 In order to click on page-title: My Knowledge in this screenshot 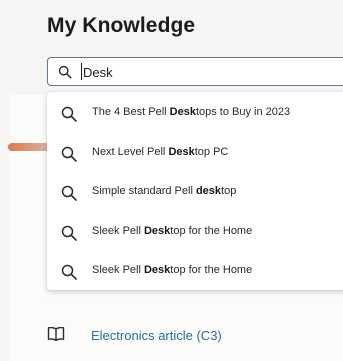, I will do `click(121, 25)`.